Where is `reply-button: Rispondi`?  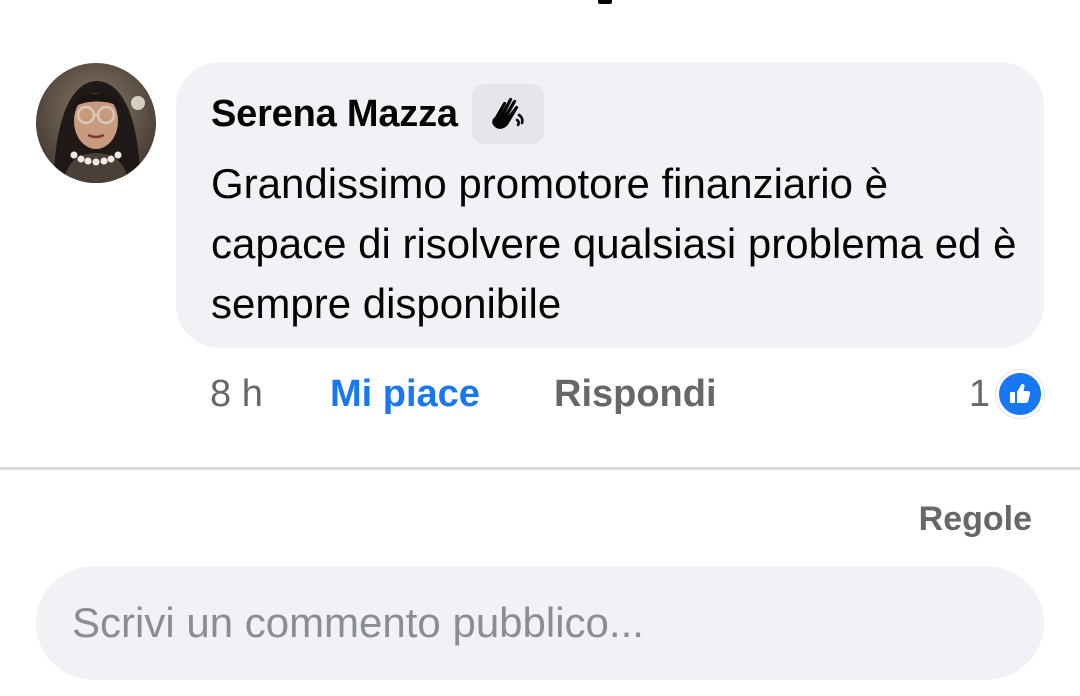
reply-button: Rispondi is located at coordinates (635, 394).